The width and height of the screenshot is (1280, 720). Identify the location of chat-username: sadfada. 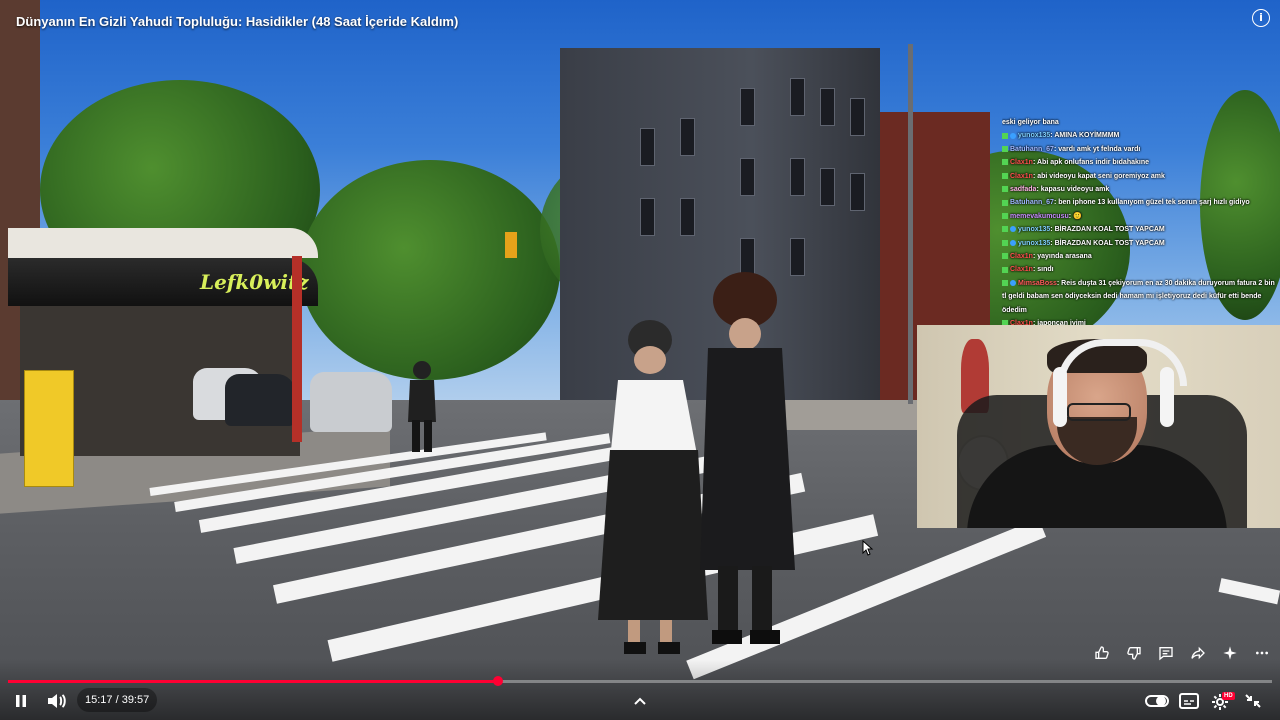
(1023, 190).